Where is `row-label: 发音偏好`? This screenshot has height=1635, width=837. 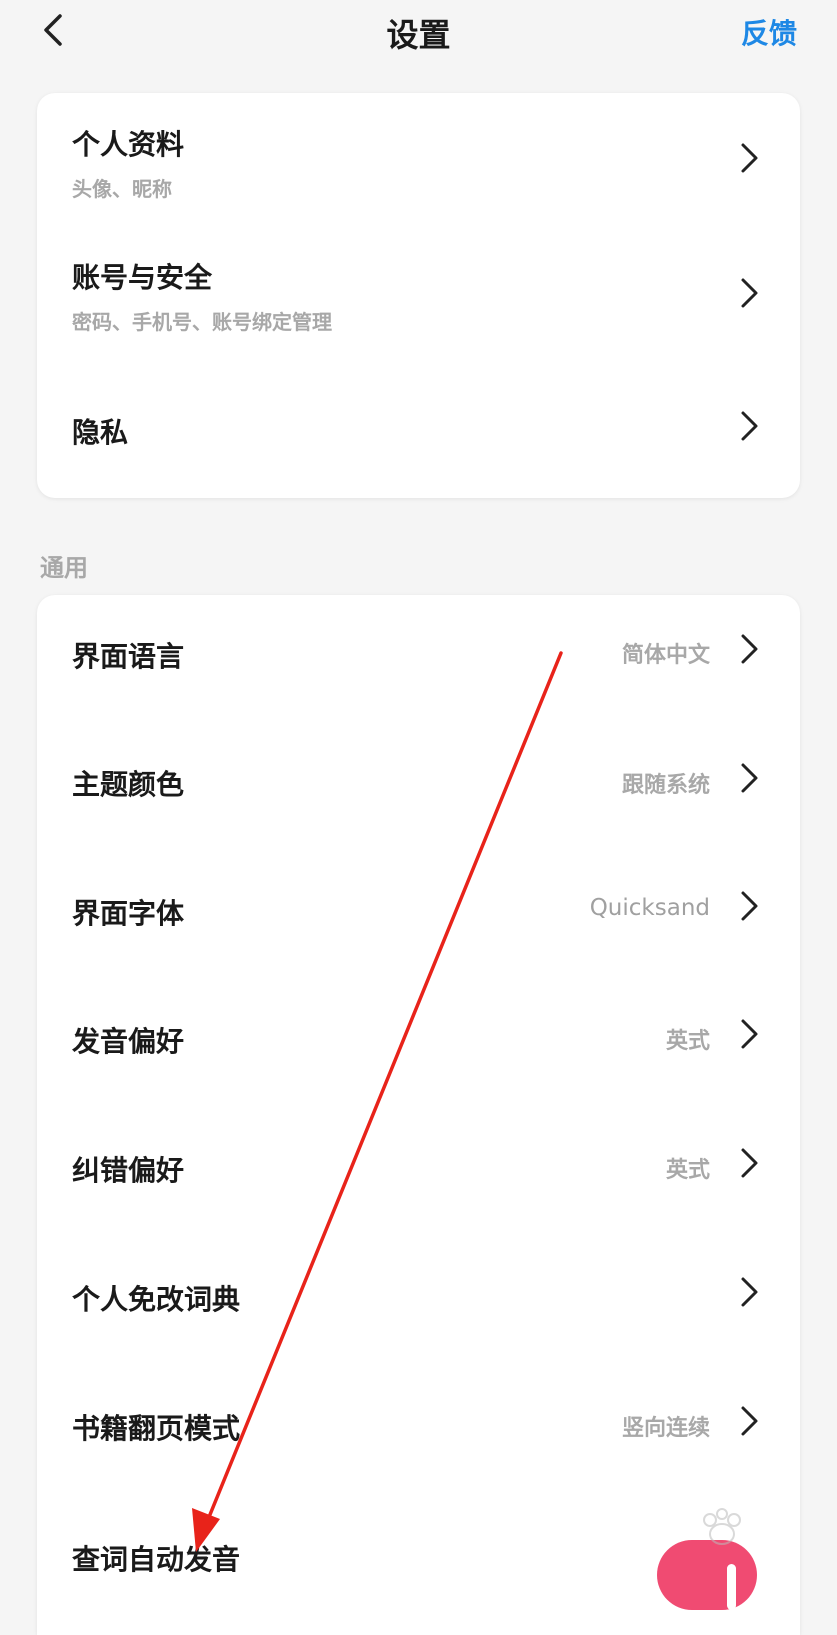 row-label: 发音偏好 is located at coordinates (128, 1041).